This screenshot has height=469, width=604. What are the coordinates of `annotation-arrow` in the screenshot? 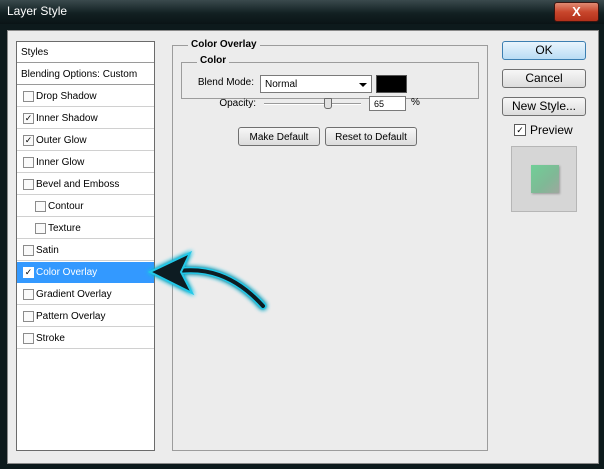 It's located at (207, 280).